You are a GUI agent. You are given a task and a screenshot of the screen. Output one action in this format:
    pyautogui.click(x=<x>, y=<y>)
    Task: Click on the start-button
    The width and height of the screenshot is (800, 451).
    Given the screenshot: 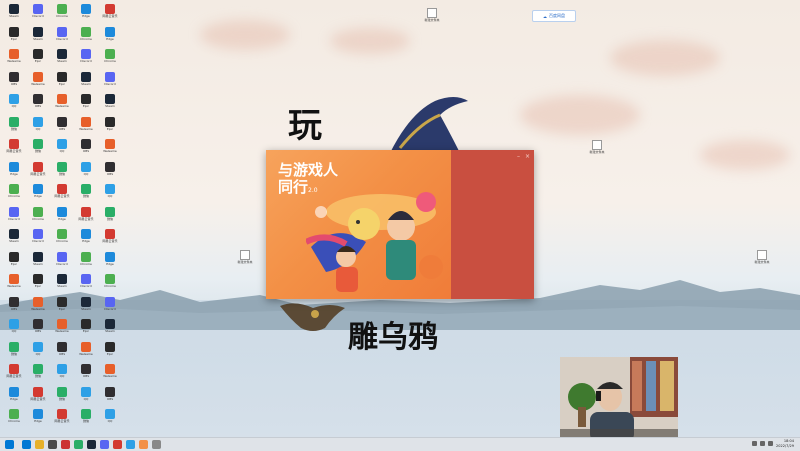 What is the action you would take?
    pyautogui.click(x=9, y=444)
    